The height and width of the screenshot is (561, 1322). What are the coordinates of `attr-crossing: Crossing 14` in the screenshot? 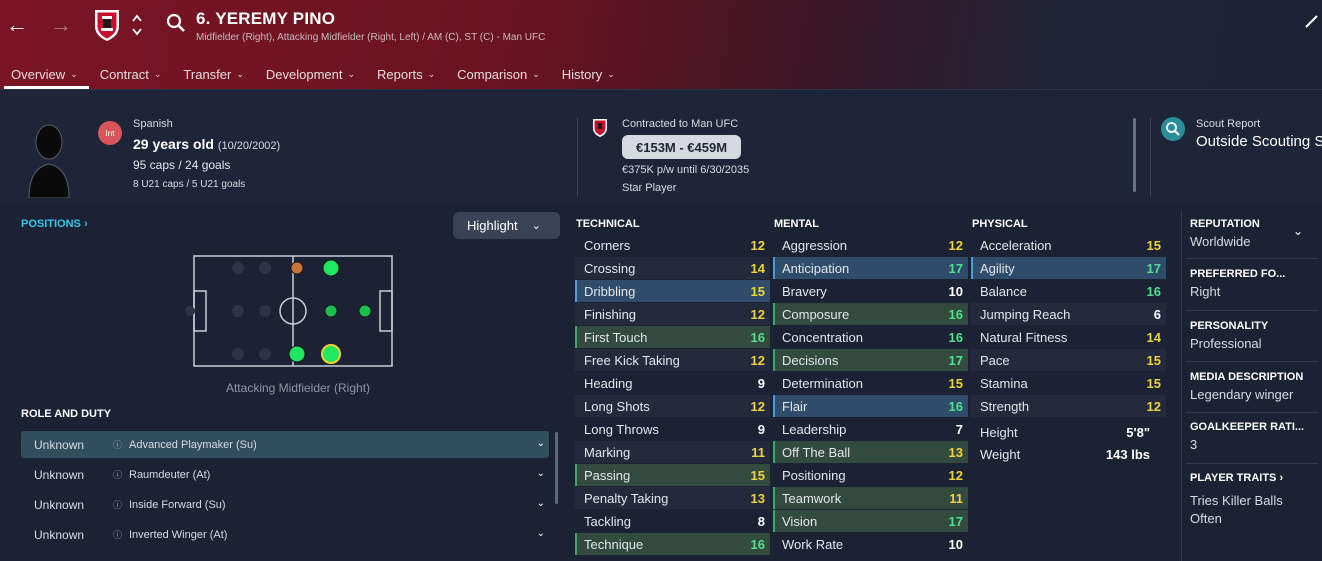 It's located at (672, 268).